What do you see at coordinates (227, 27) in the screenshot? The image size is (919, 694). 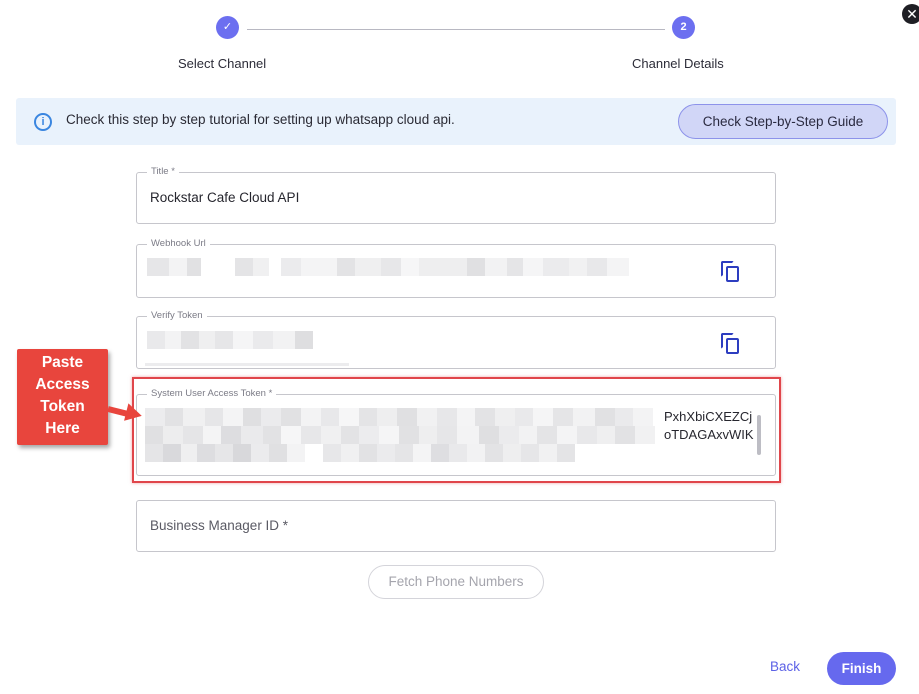 I see `check-icon: ✓` at bounding box center [227, 27].